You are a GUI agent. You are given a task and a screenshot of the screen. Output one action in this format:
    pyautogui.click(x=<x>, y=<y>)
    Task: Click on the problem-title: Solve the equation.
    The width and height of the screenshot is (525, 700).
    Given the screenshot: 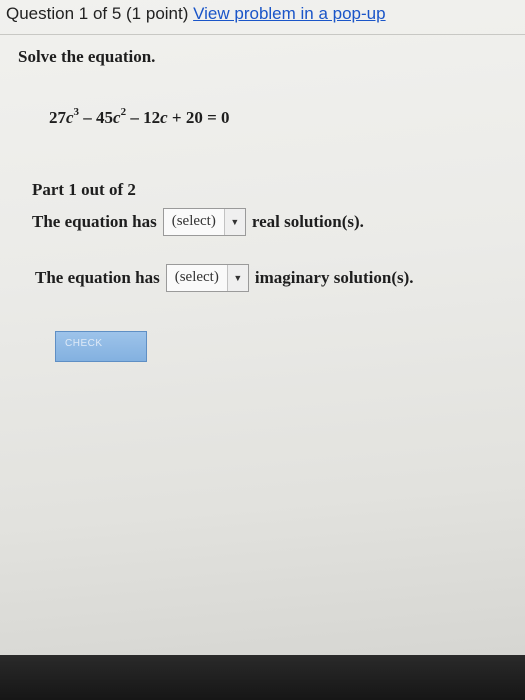 What is the action you would take?
    pyautogui.click(x=87, y=56)
    